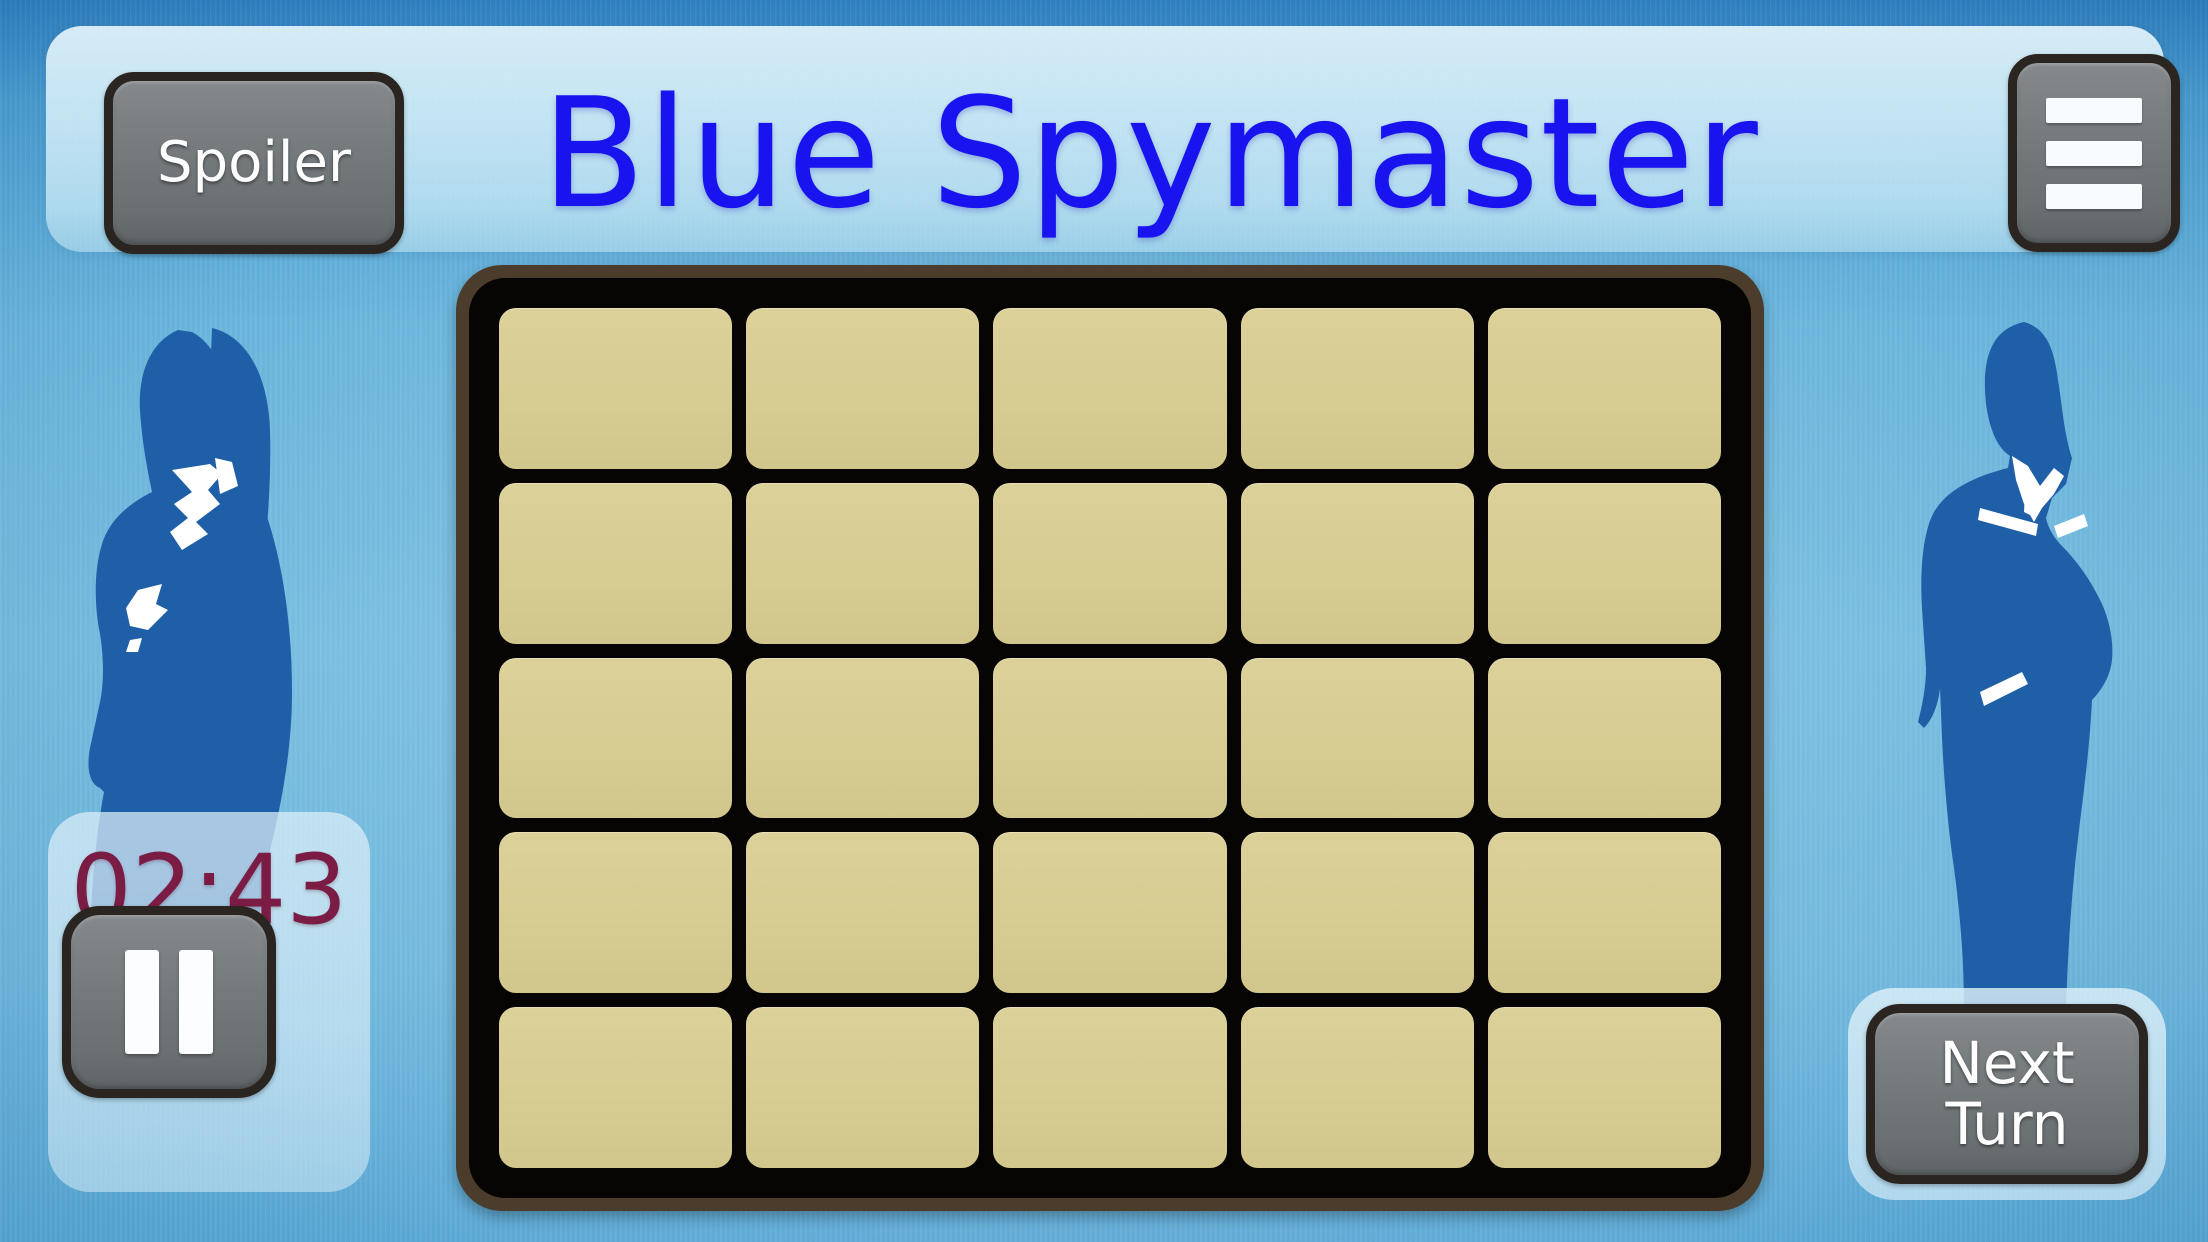 The image size is (2208, 1242). What do you see at coordinates (1150, 153) in the screenshot?
I see `page-title: Blue Spymaster` at bounding box center [1150, 153].